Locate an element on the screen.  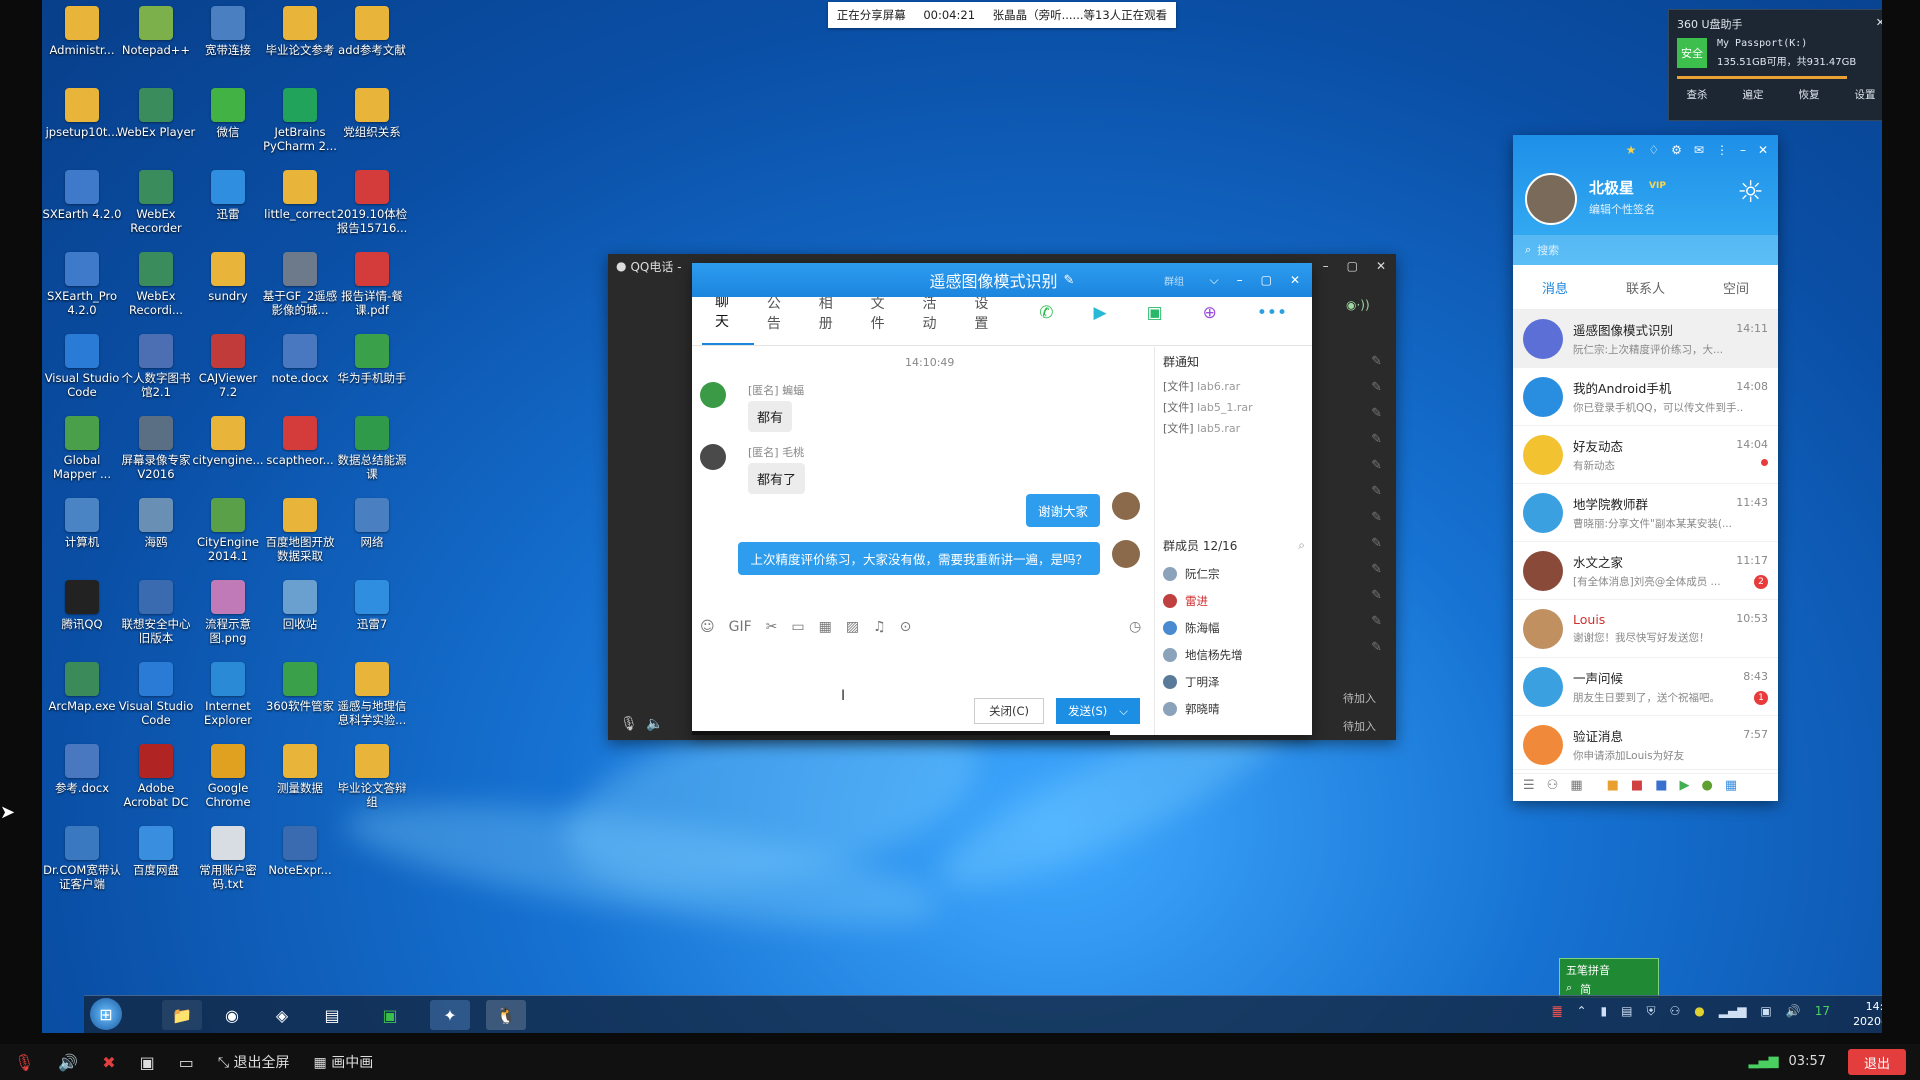
signal-icon: ▂▄▆ is located at coordinates (1733, 1011).